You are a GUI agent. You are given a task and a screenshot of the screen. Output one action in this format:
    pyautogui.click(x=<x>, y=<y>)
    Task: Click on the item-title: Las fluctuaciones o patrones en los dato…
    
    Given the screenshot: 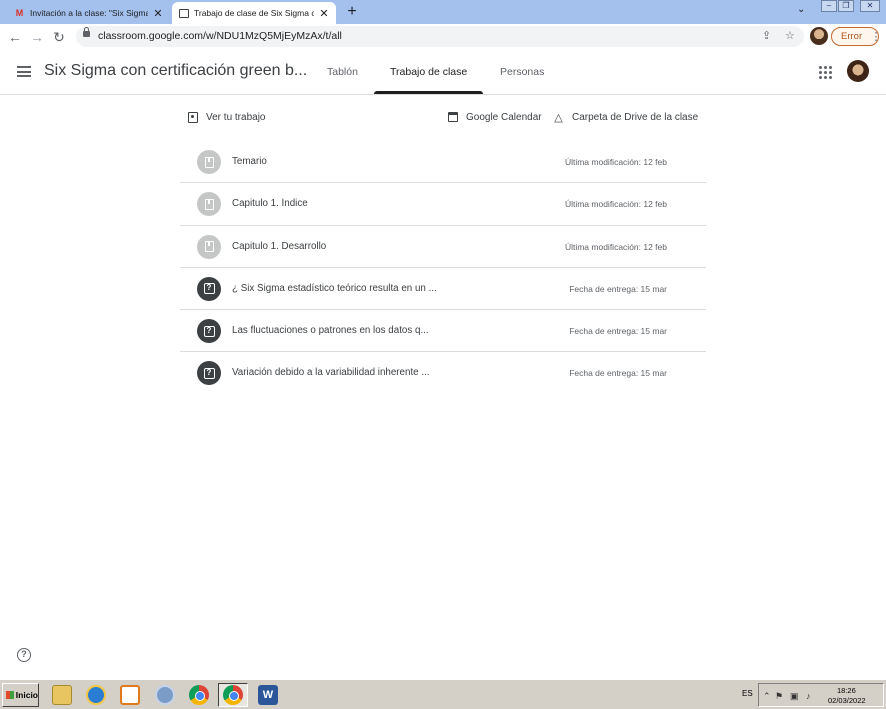 What is the action you would take?
    pyautogui.click(x=330, y=331)
    